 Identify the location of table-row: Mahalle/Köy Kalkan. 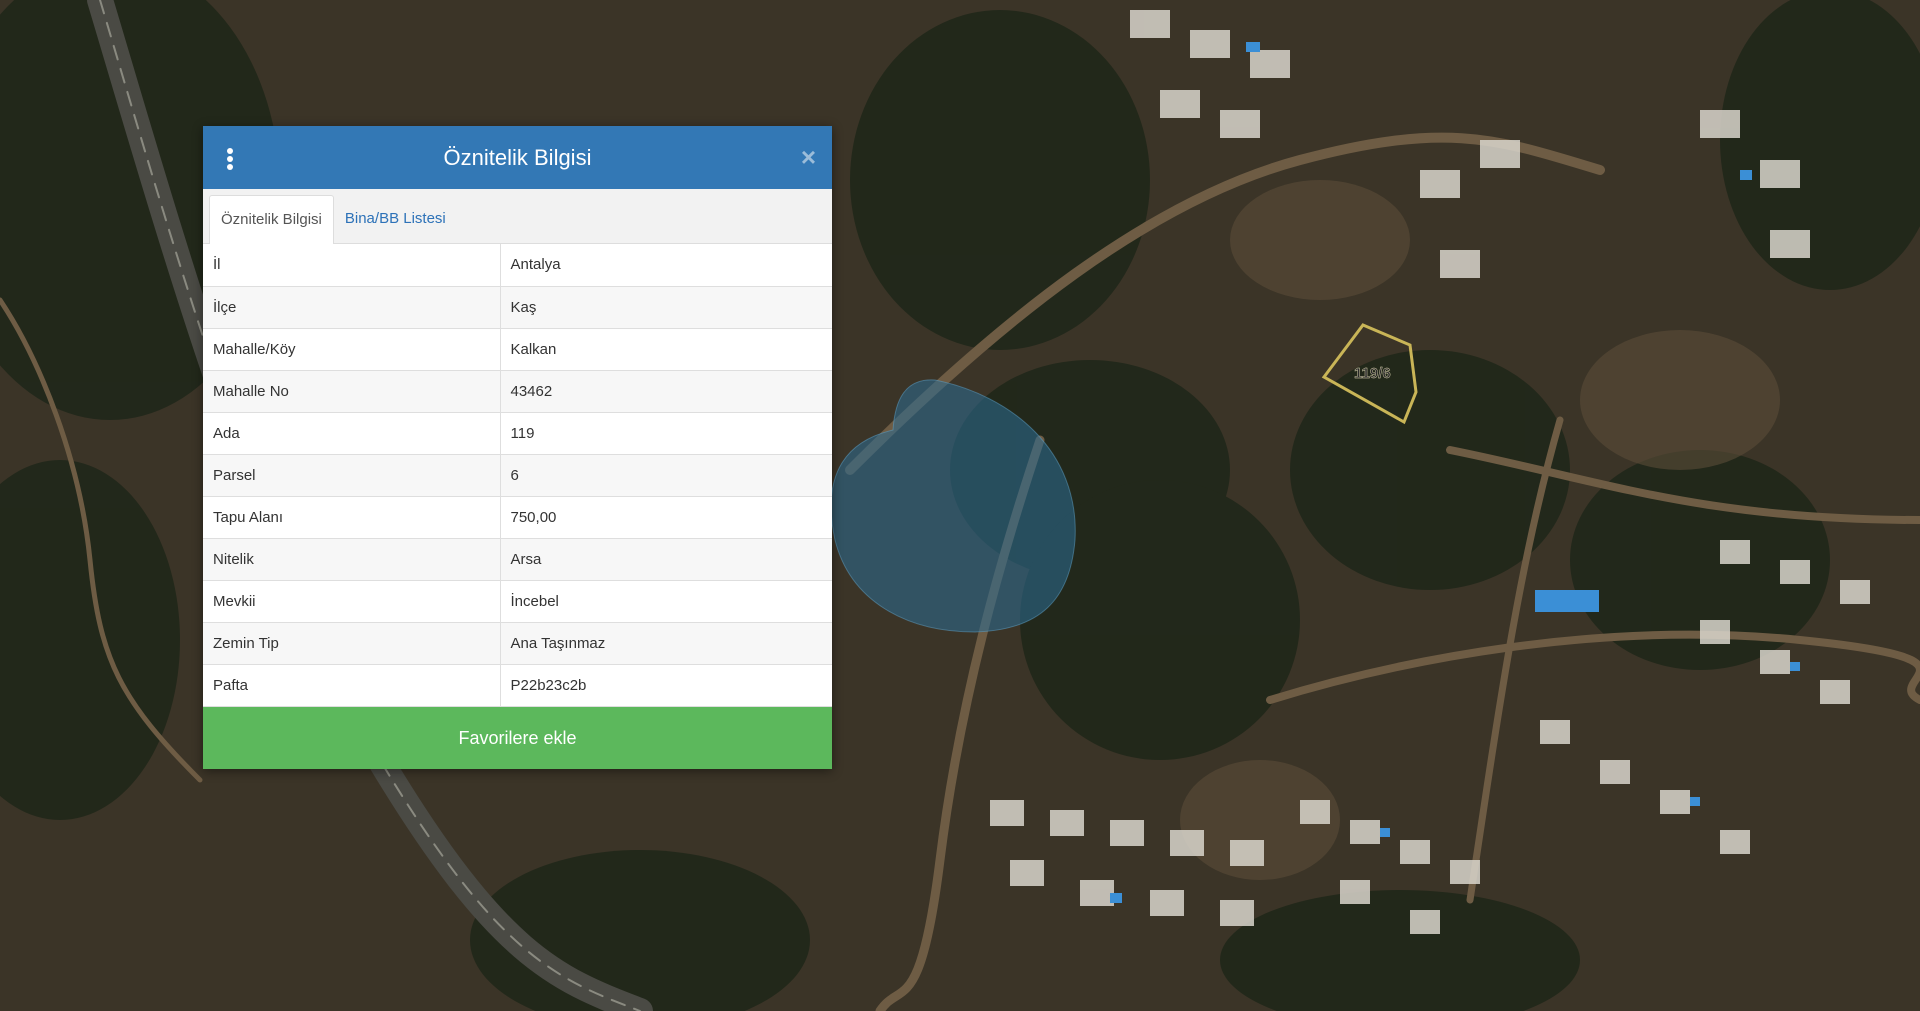
(517, 349).